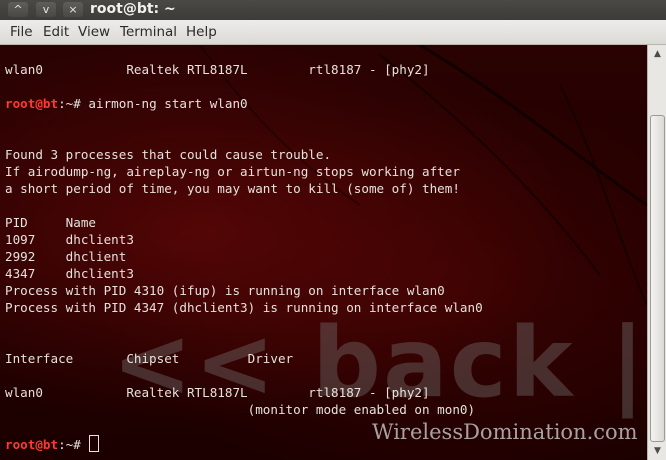  Describe the element at coordinates (50, 222) in the screenshot. I see `output-line: PID Name` at that location.